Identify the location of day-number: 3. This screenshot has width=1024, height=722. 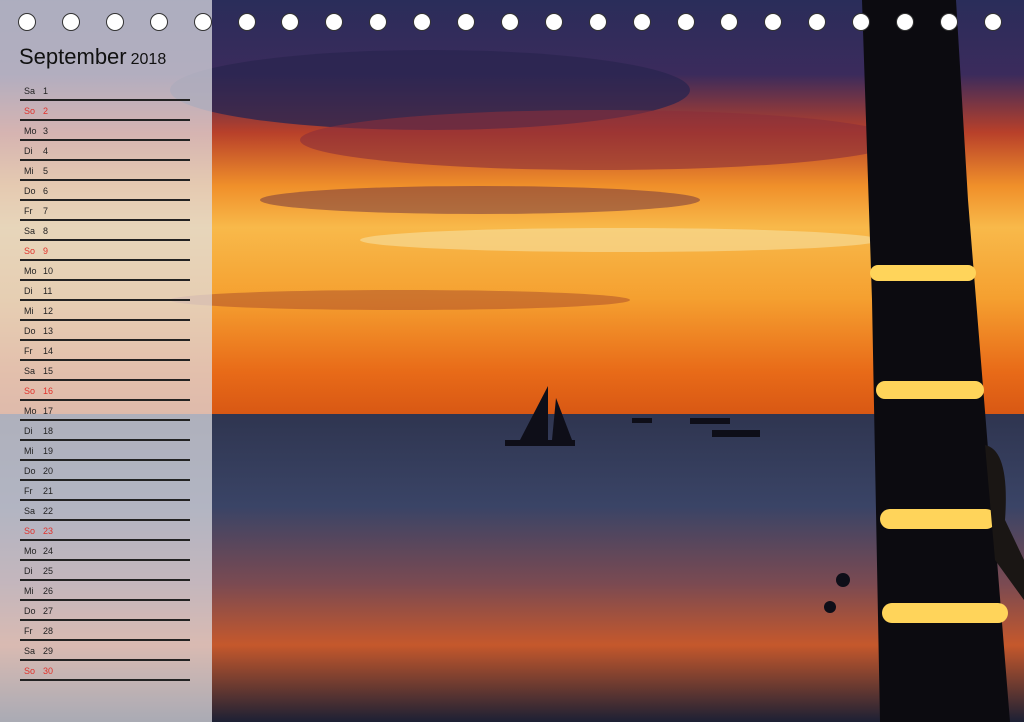
(46, 131).